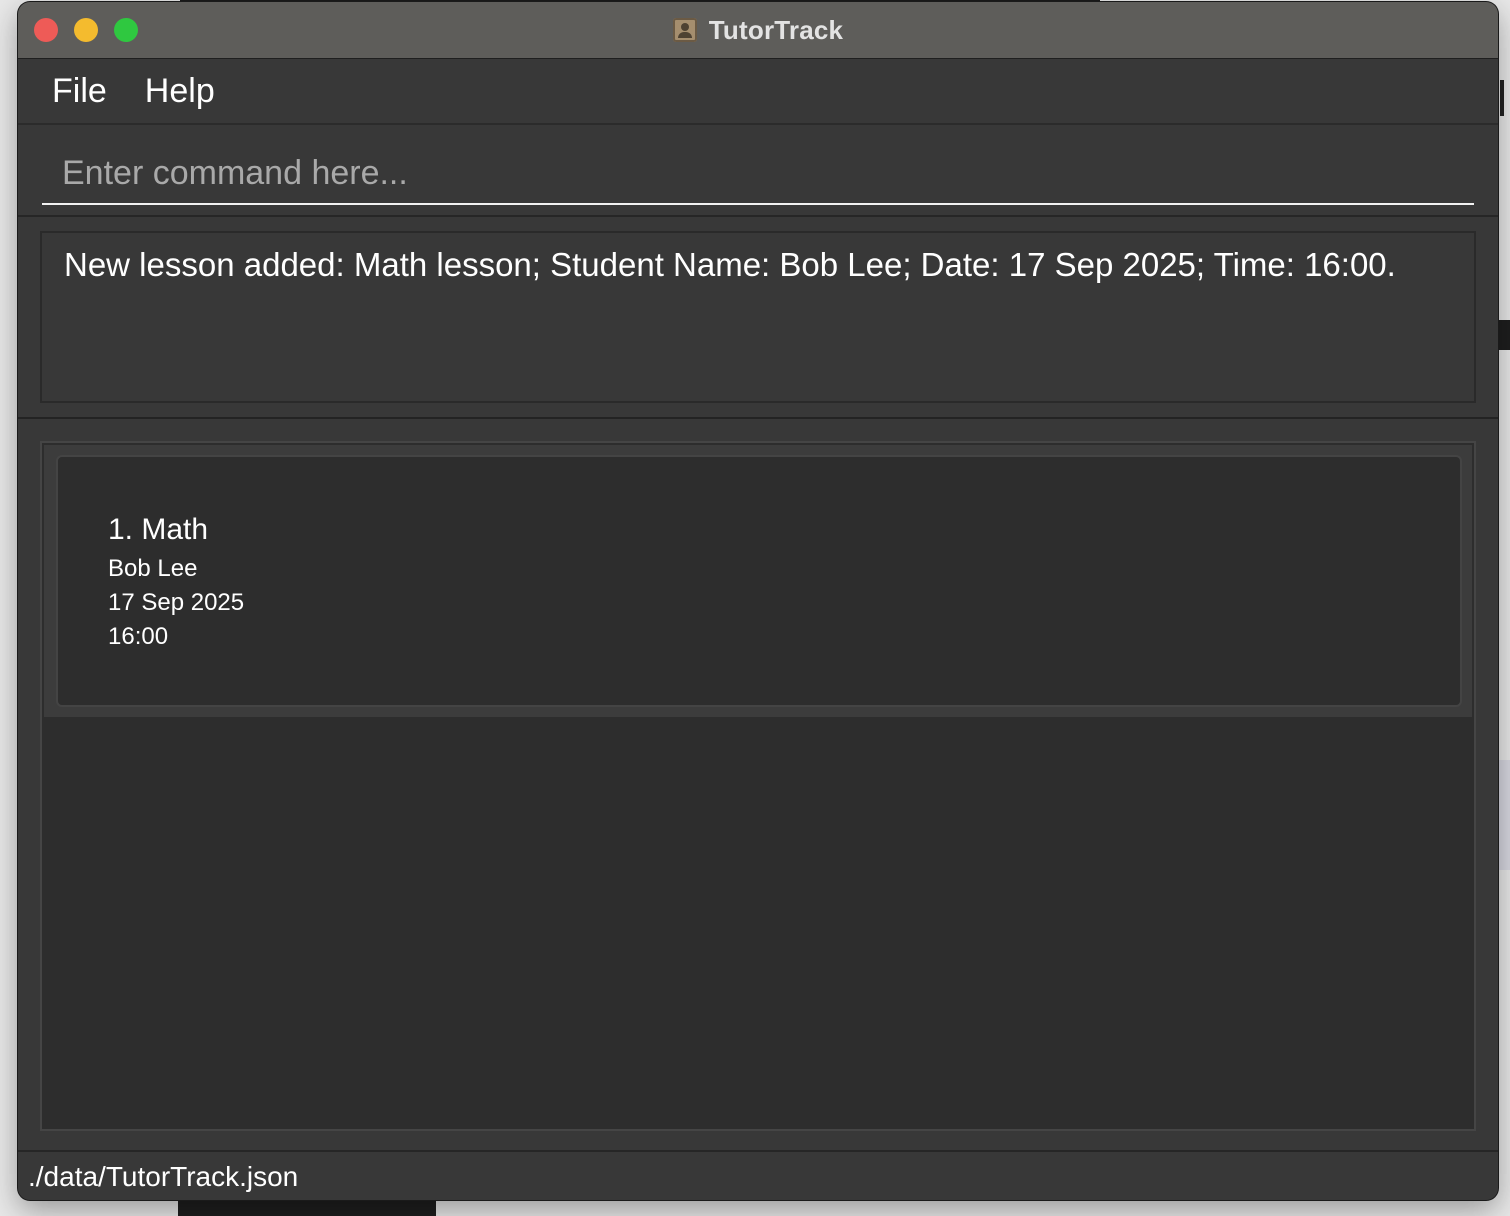 The width and height of the screenshot is (1510, 1216). I want to click on window-title: TutorTrack, so click(776, 29).